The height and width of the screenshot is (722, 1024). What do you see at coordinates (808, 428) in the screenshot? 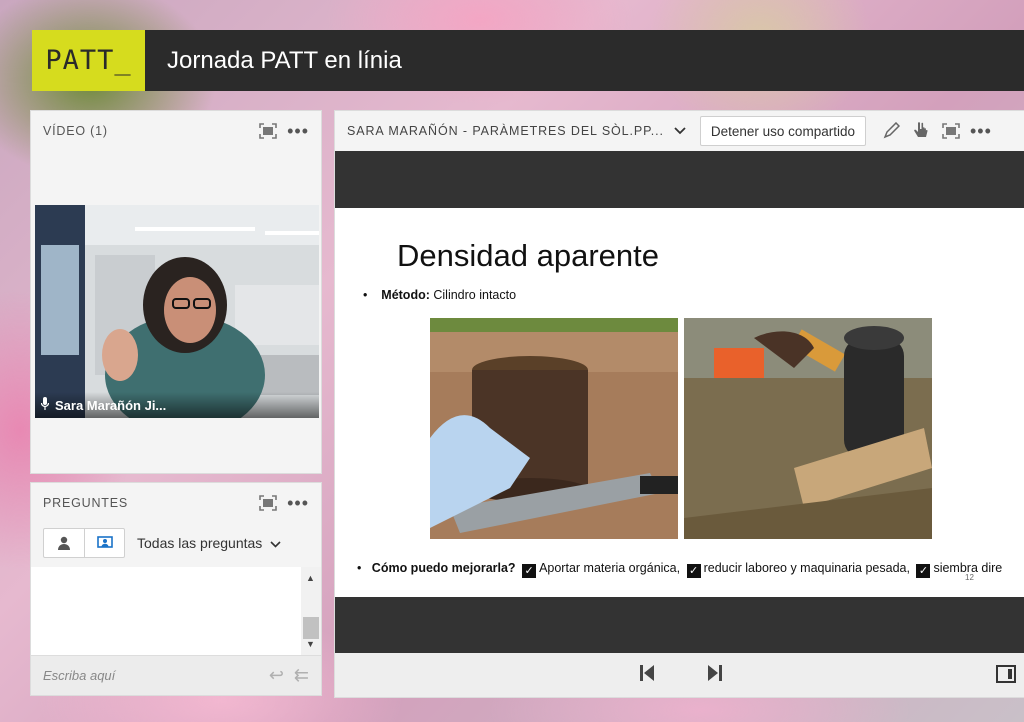
I see `hammer-cylinder-photo` at bounding box center [808, 428].